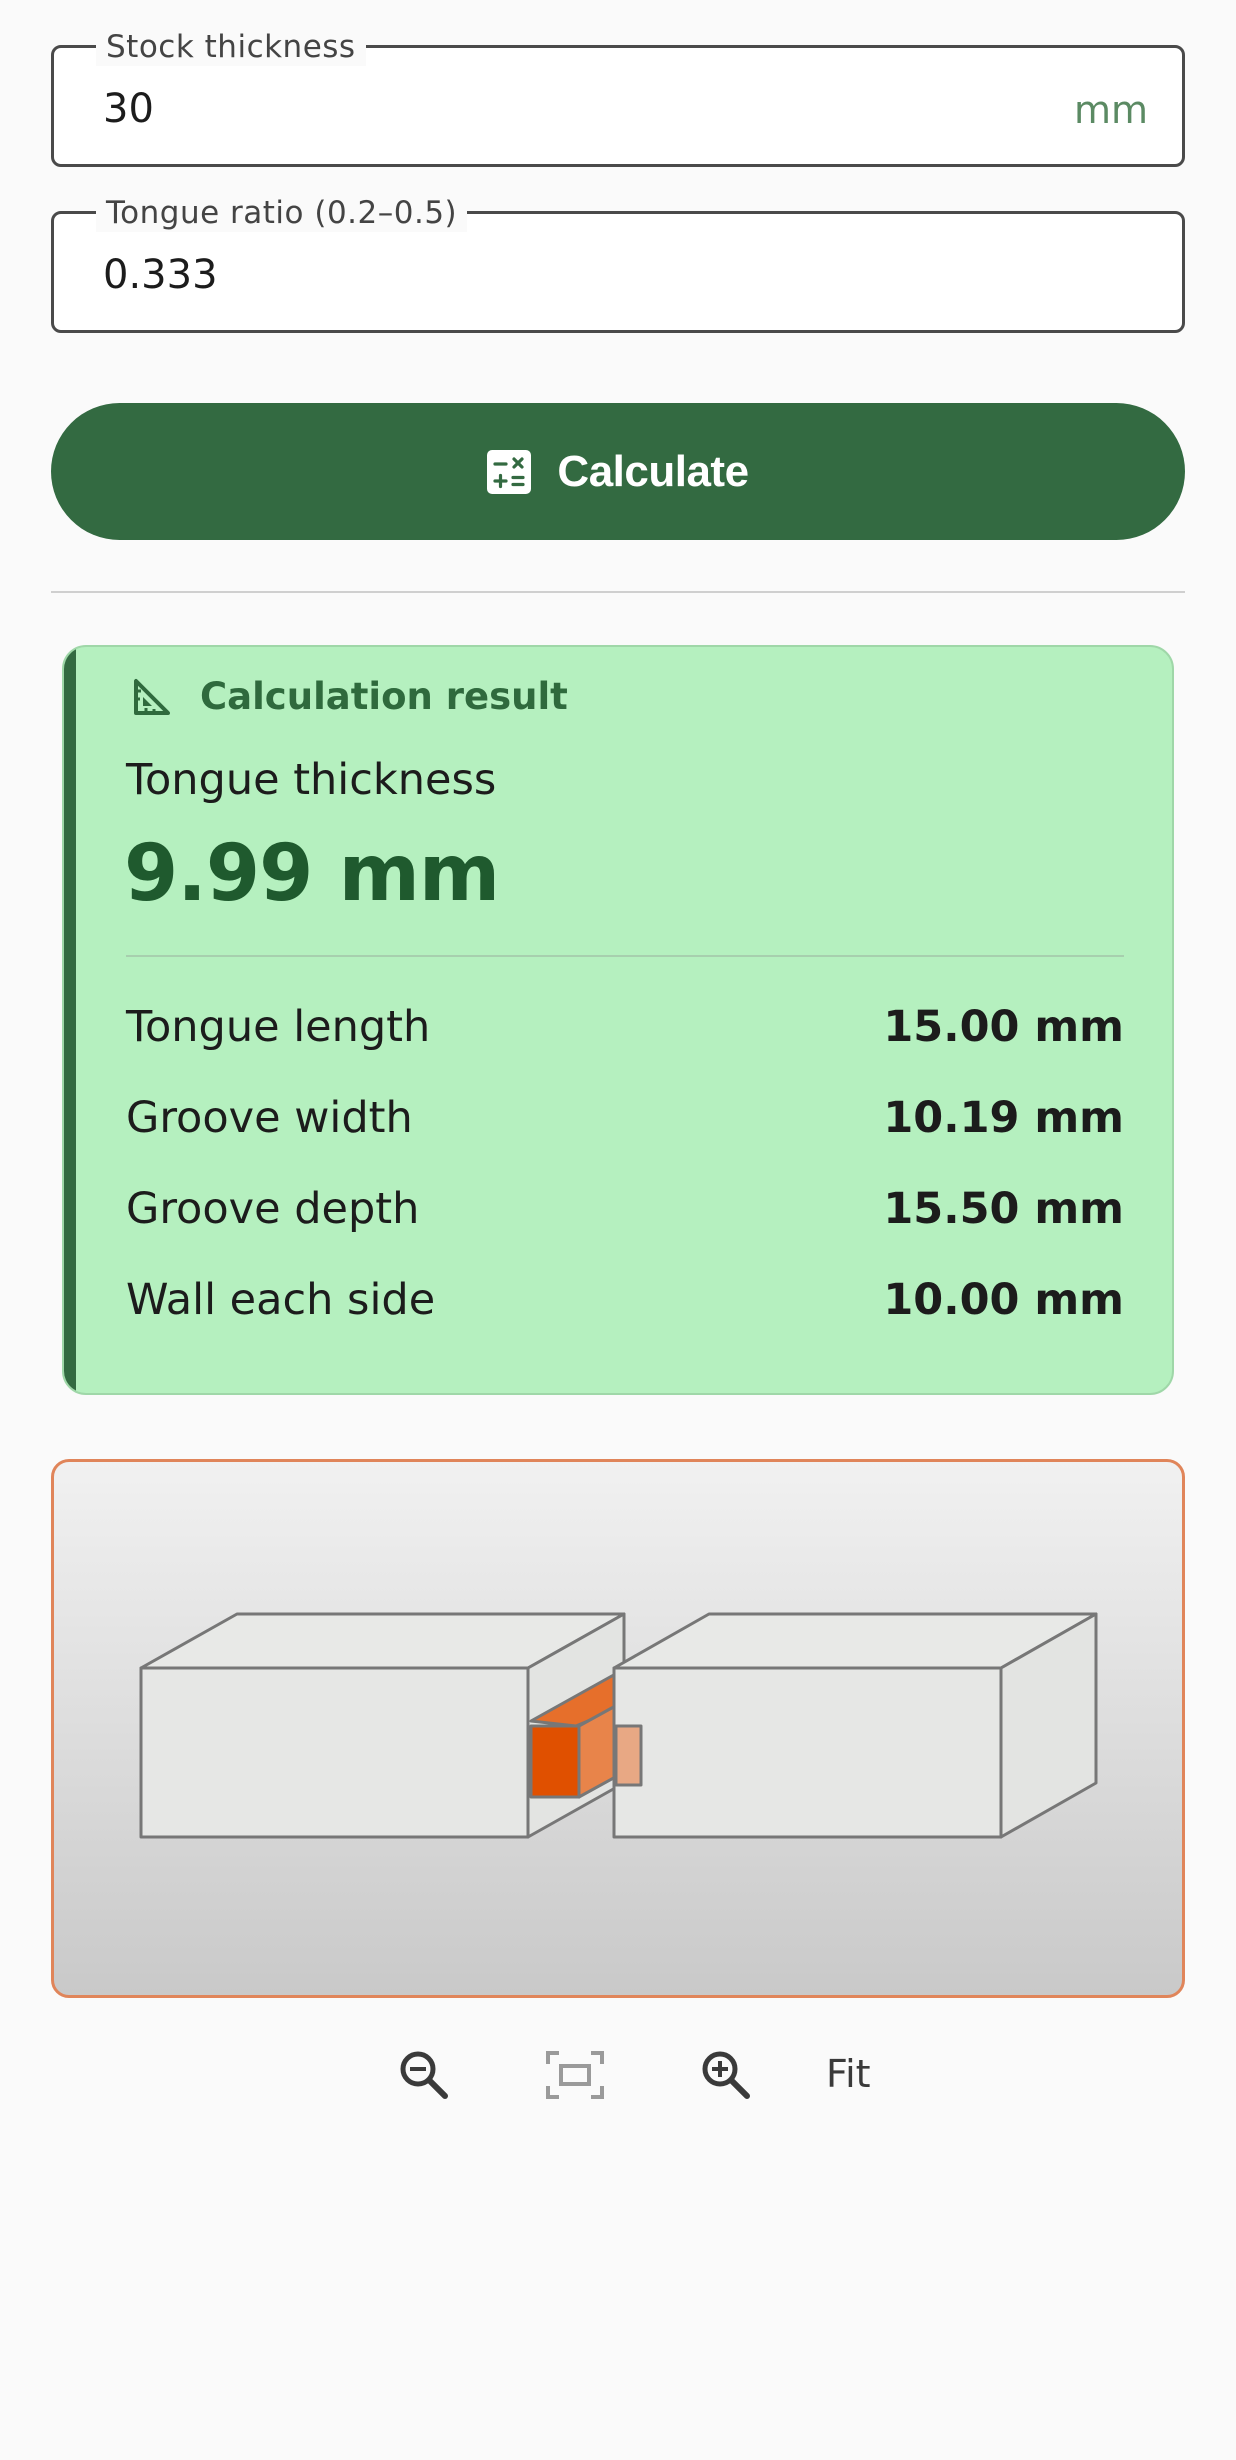  What do you see at coordinates (311, 780) in the screenshot?
I see `tongue-thickness-label: Tongue thickness` at bounding box center [311, 780].